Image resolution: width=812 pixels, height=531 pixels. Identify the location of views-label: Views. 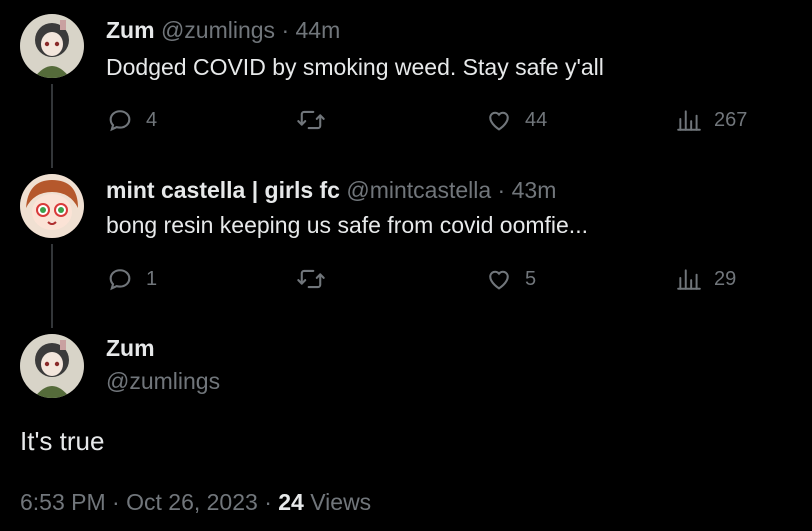
(340, 502).